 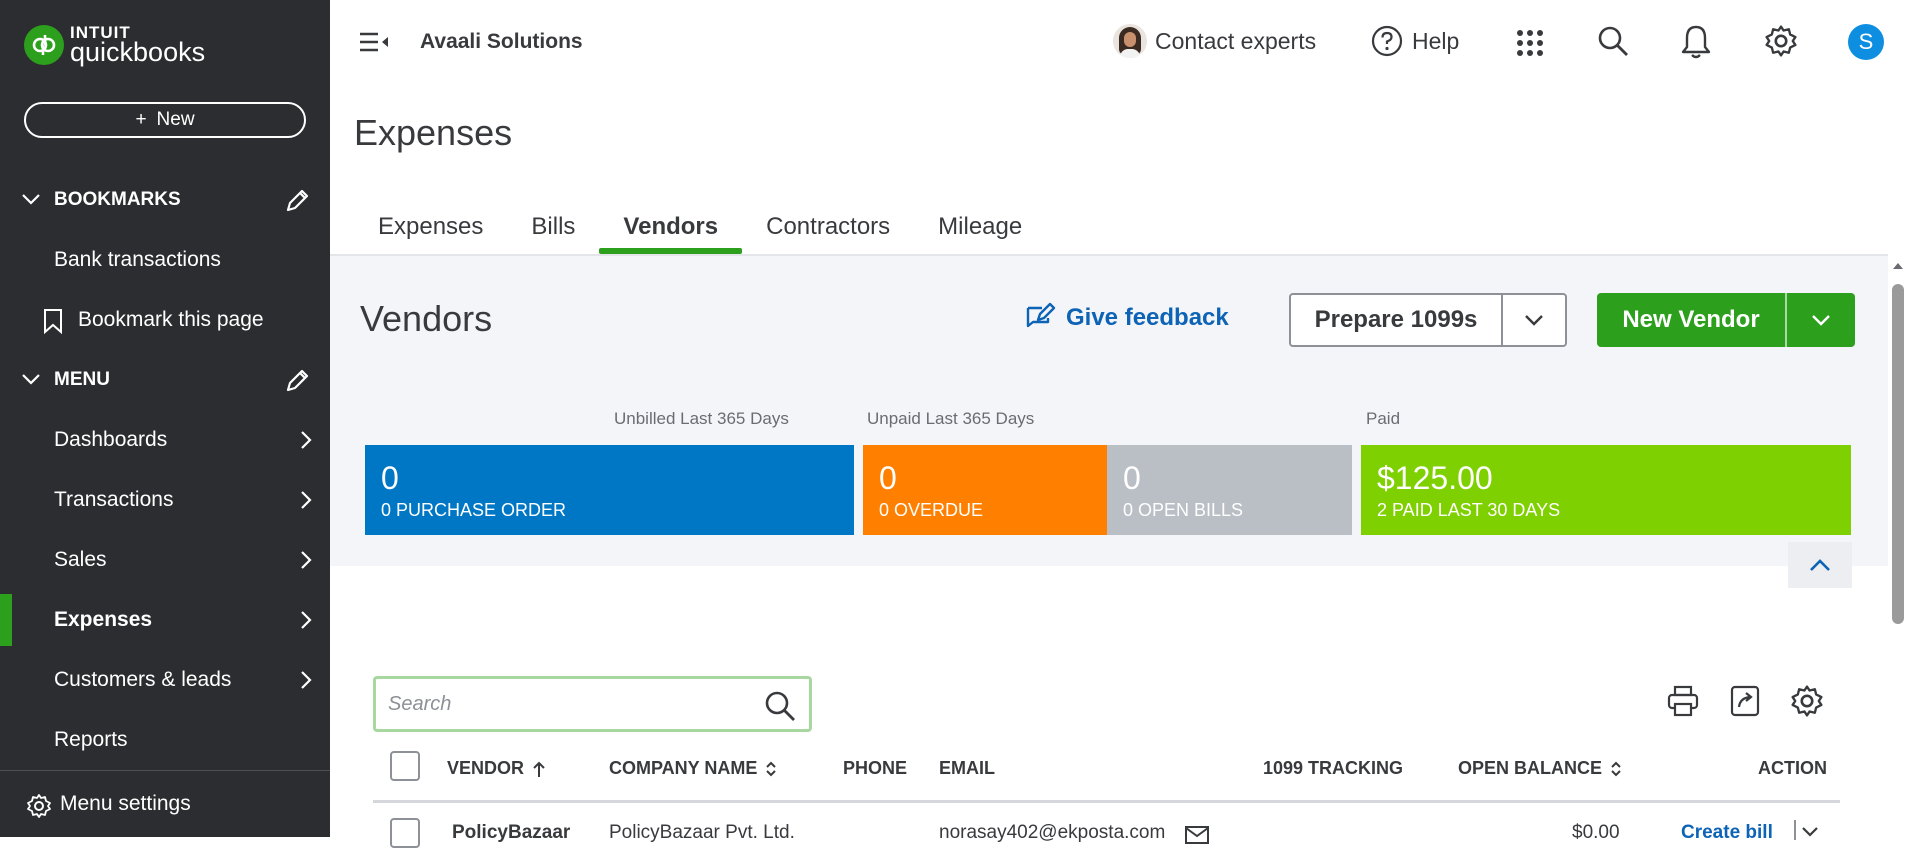 I want to click on open-bills-block: 0 0 OPEN BILLS, so click(x=1229, y=490).